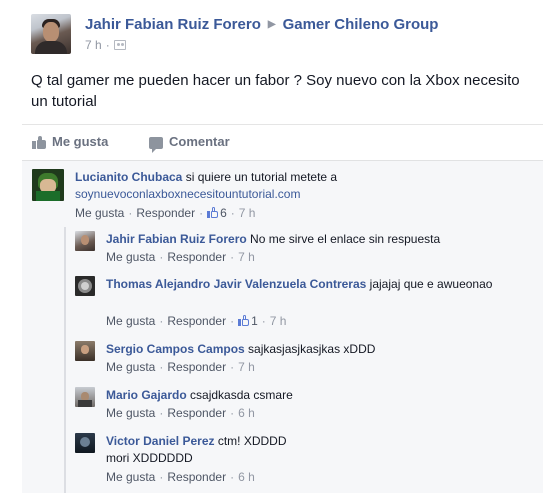  What do you see at coordinates (187, 194) in the screenshot?
I see `comment-link: soynuevoconlaxboxnecesitountutorial.com` at bounding box center [187, 194].